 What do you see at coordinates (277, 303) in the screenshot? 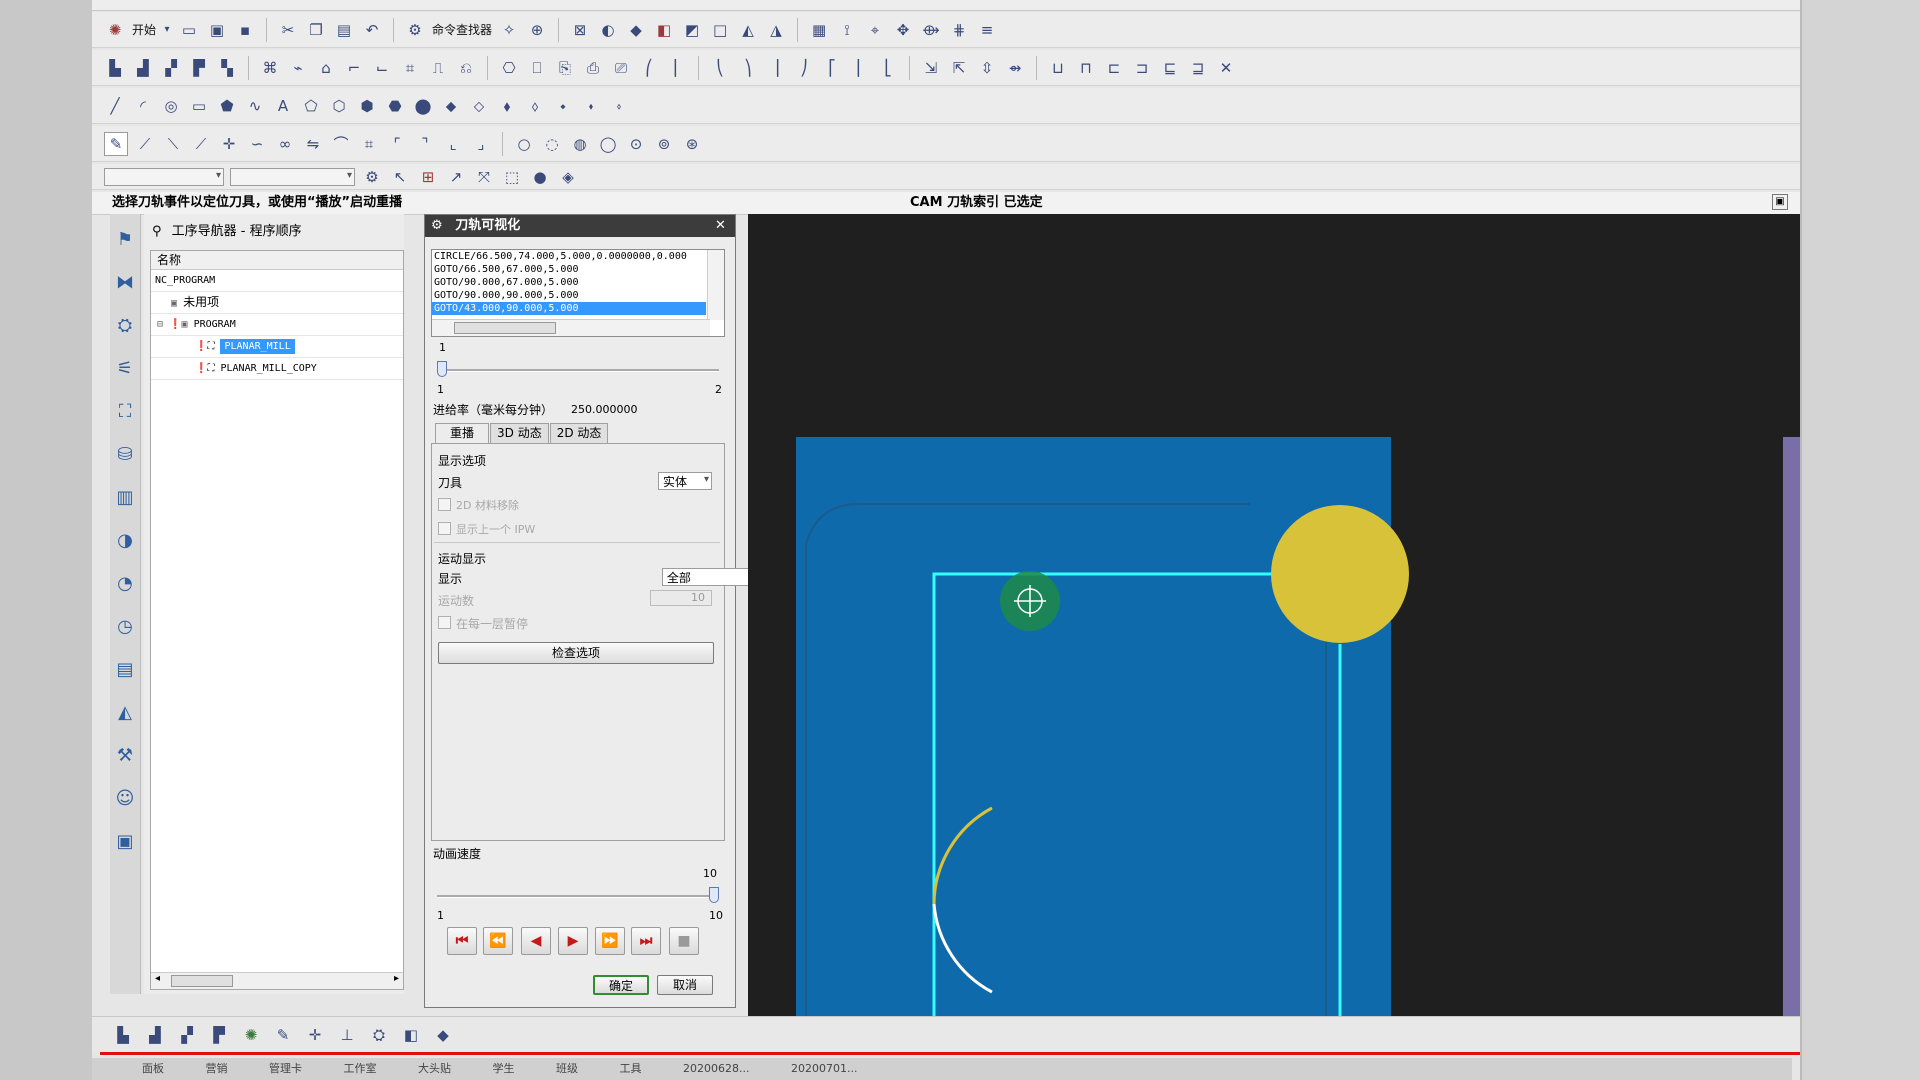
I see `tree-row-unused: ▣ 未用项` at bounding box center [277, 303].